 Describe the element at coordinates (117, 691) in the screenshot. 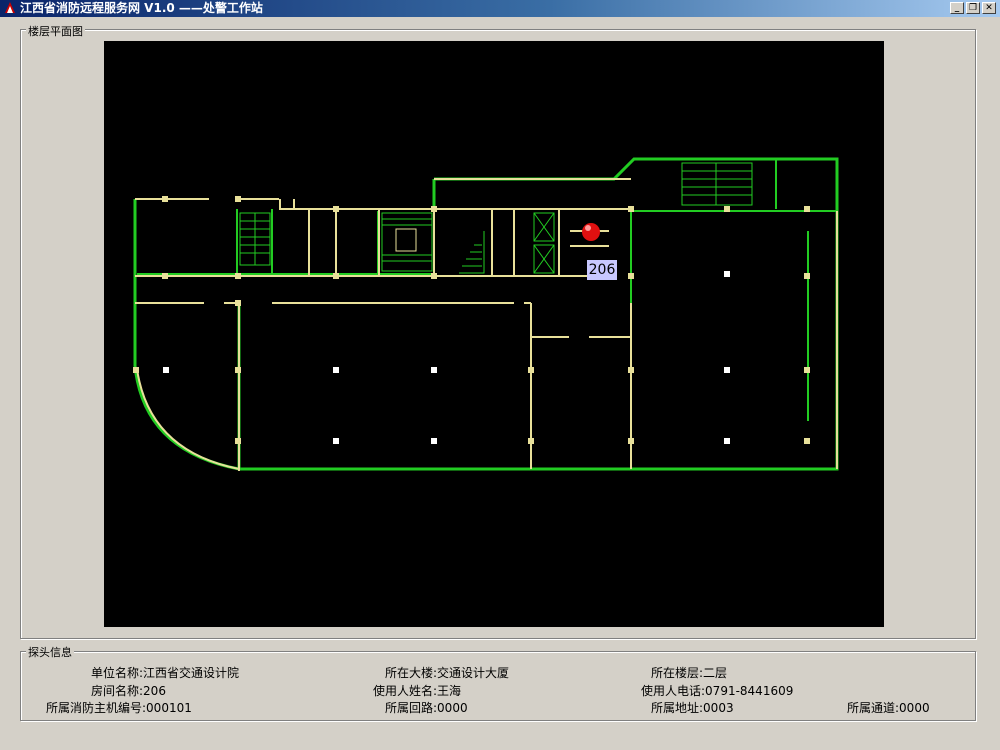

I see `room-name-label: 房间名称:` at that location.